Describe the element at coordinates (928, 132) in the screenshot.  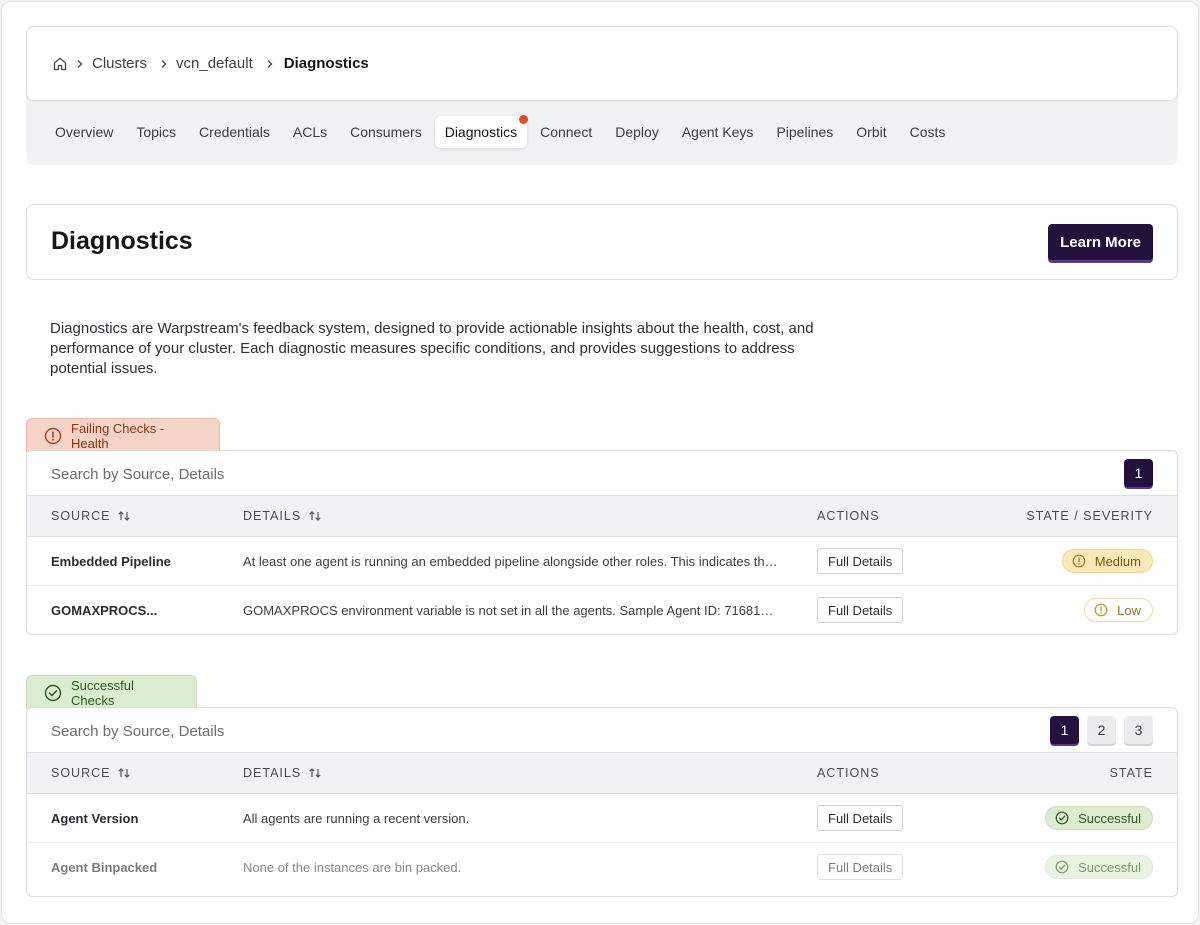
I see `tab-costs: Costs` at that location.